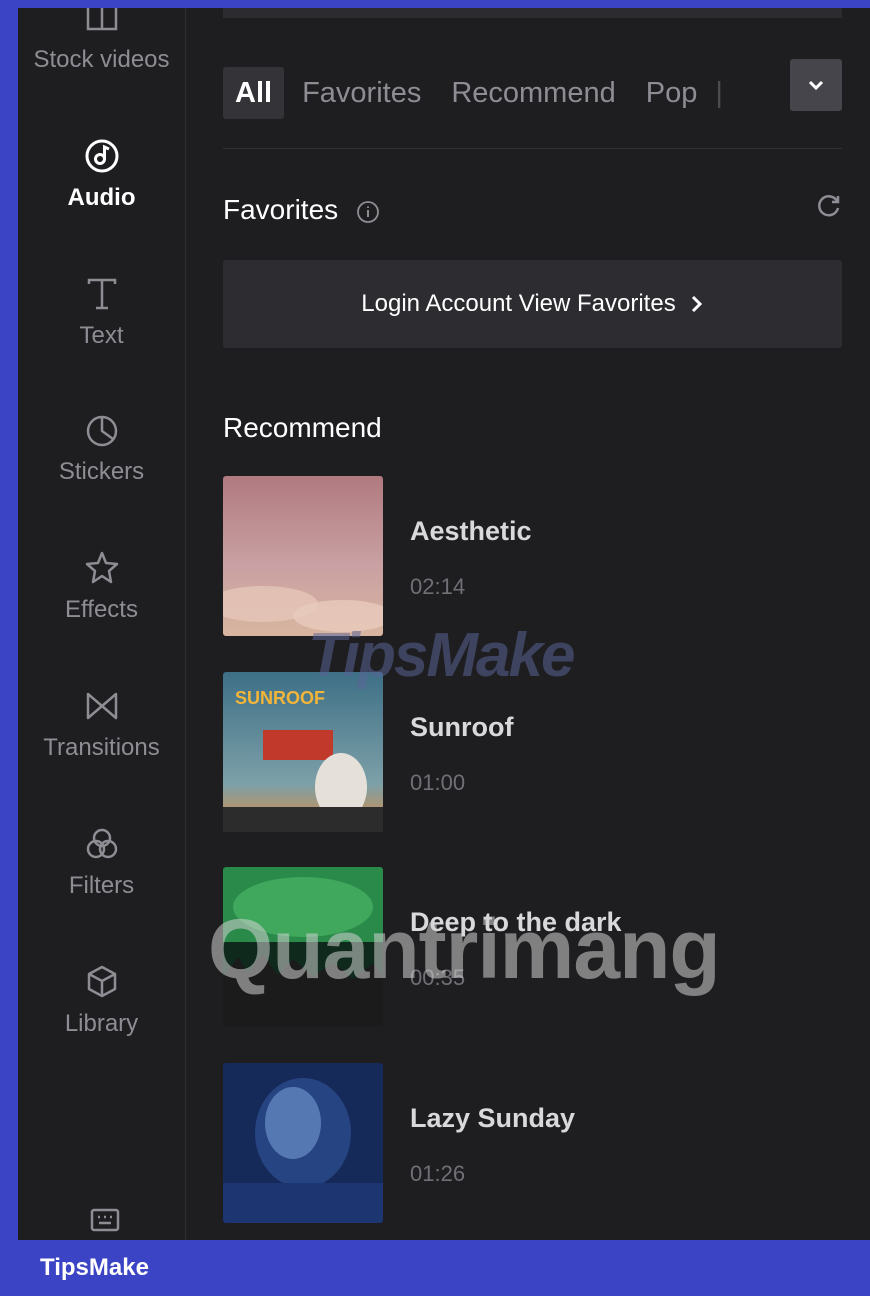  What do you see at coordinates (101, 41) in the screenshot?
I see `sidebar-item-stock-videos: Stock videos` at bounding box center [101, 41].